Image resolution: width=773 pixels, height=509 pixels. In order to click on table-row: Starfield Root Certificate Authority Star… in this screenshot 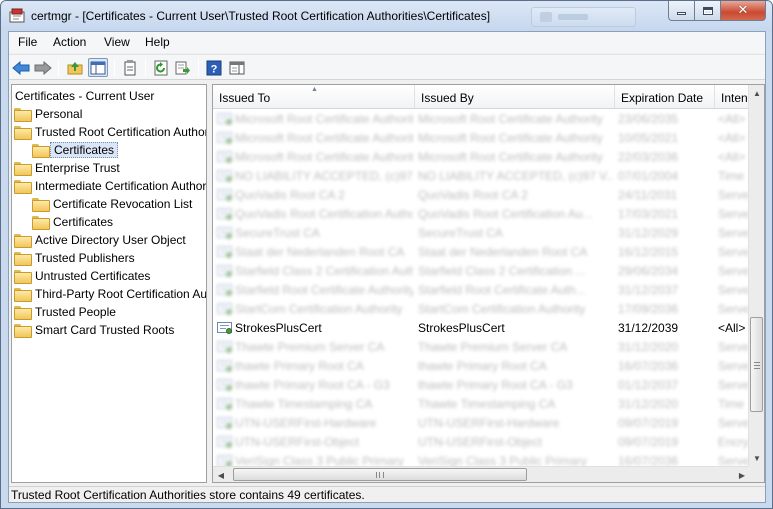, I will do `click(481, 290)`.